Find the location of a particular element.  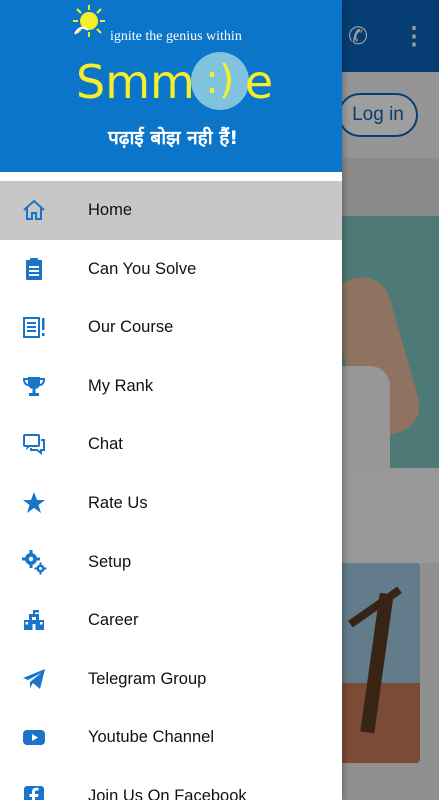

facebook-icon is located at coordinates (34, 791).